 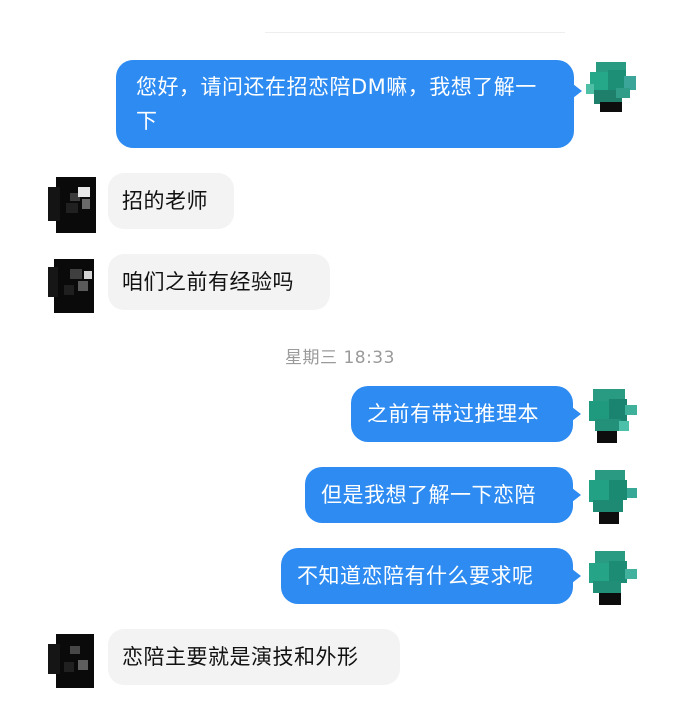 What do you see at coordinates (208, 282) in the screenshot?
I see `message-text: 咱们之前有经验吗` at bounding box center [208, 282].